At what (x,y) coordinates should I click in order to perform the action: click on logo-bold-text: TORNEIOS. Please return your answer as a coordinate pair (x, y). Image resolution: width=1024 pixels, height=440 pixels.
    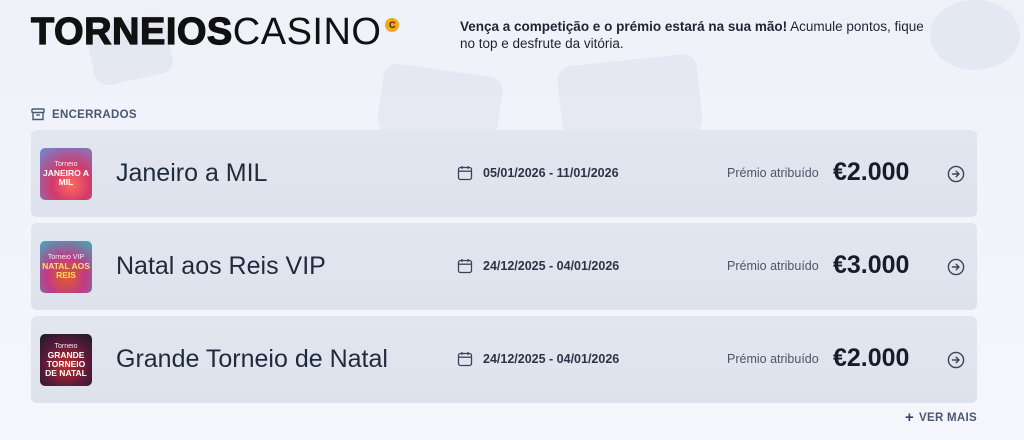
    Looking at the image, I should click on (131, 32).